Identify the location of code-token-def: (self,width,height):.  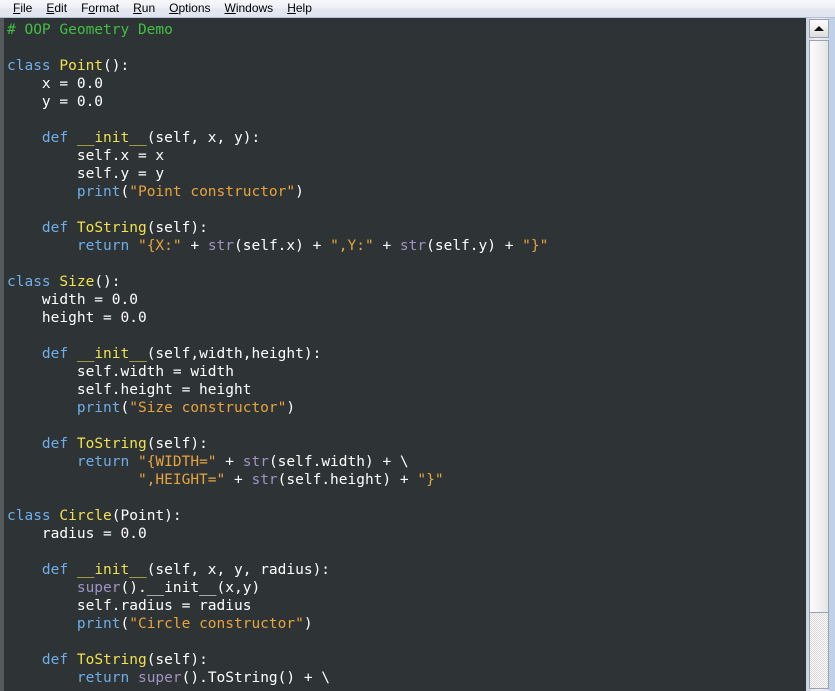
(234, 354).